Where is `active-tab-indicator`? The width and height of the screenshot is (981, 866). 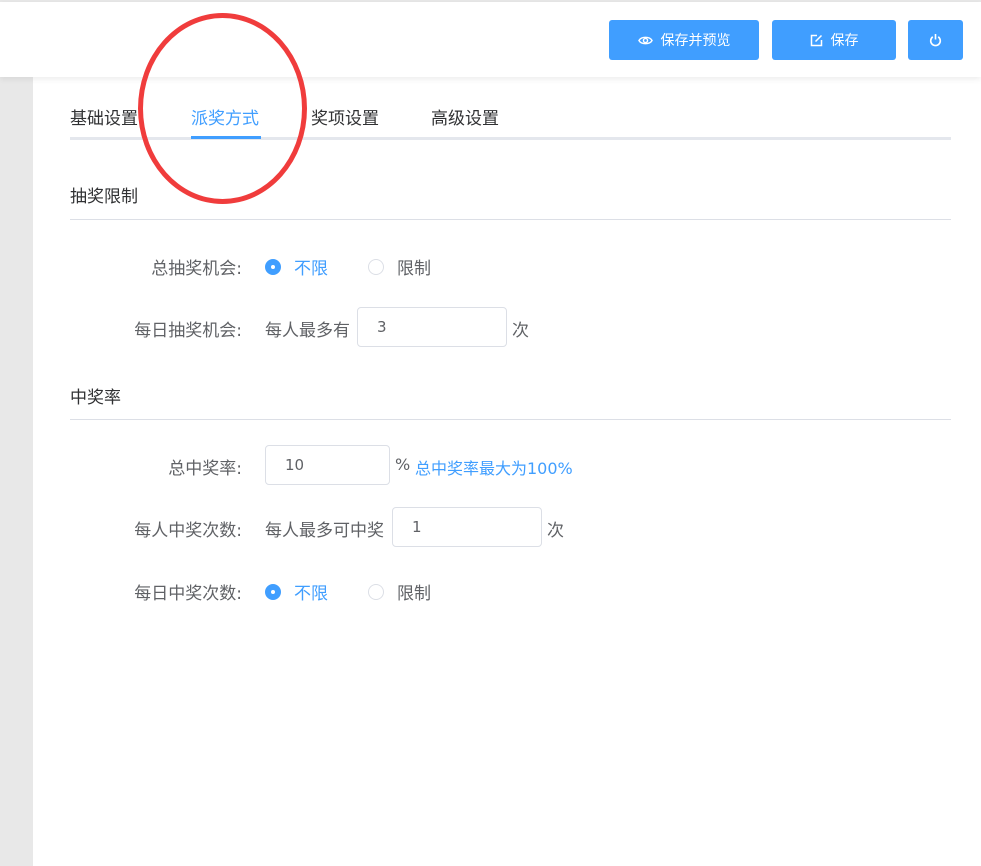 active-tab-indicator is located at coordinates (226, 137).